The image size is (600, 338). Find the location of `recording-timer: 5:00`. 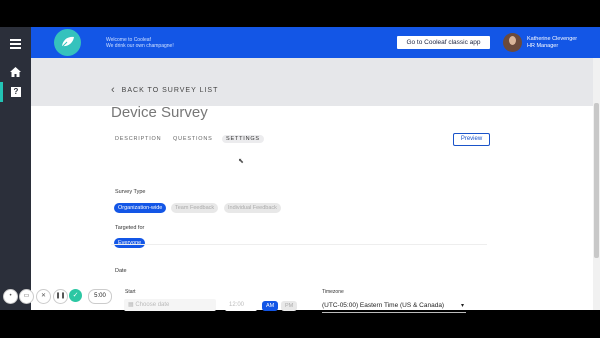

recording-timer: 5:00 is located at coordinates (100, 296).